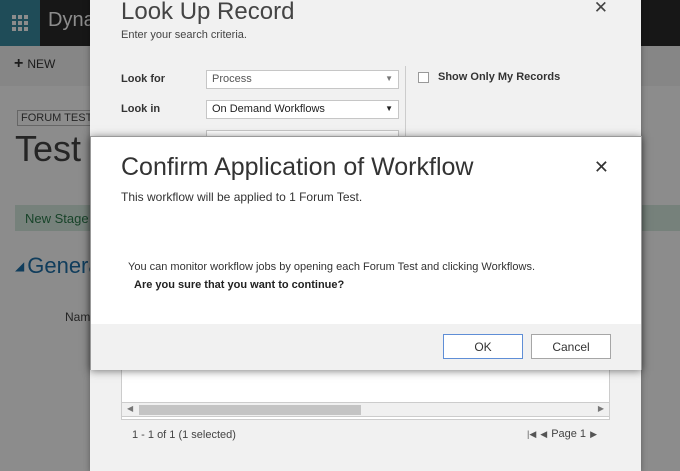 The width and height of the screenshot is (680, 471). Describe the element at coordinates (239, 285) in the screenshot. I see `confirm-question: Are you sure that you want to continue?` at that location.